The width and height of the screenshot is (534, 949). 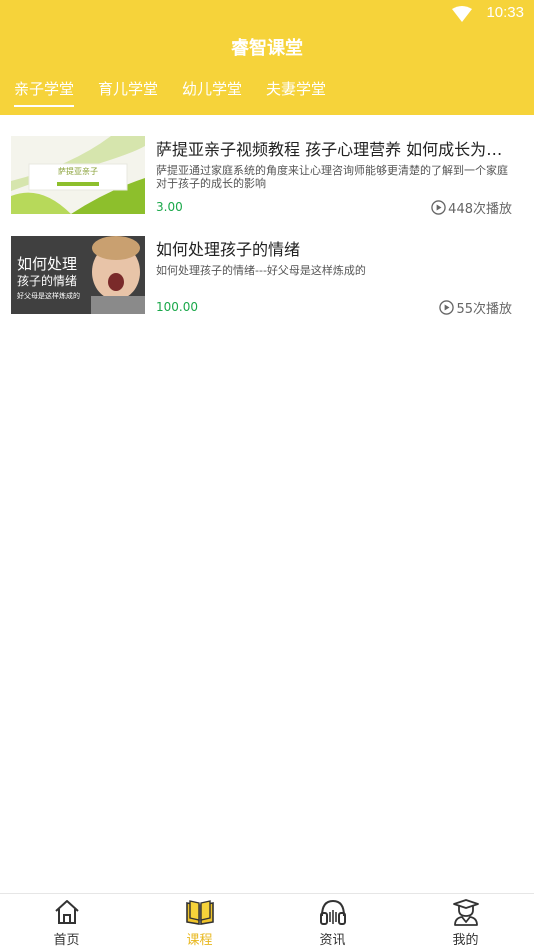 What do you see at coordinates (465, 940) in the screenshot?
I see `nav-label: 我的` at bounding box center [465, 940].